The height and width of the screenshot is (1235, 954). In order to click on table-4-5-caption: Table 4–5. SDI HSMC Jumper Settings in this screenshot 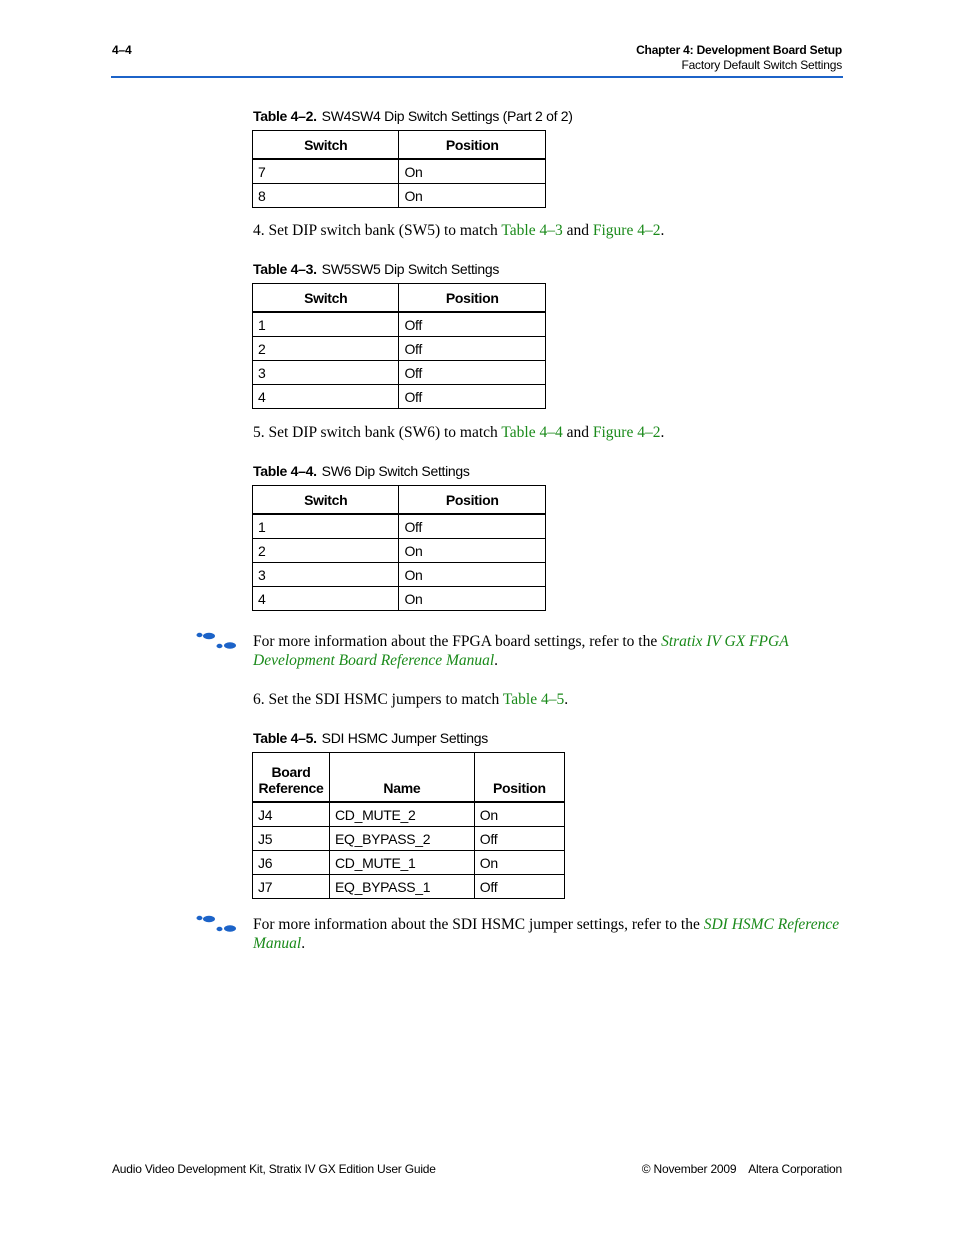, I will do `click(370, 738)`.